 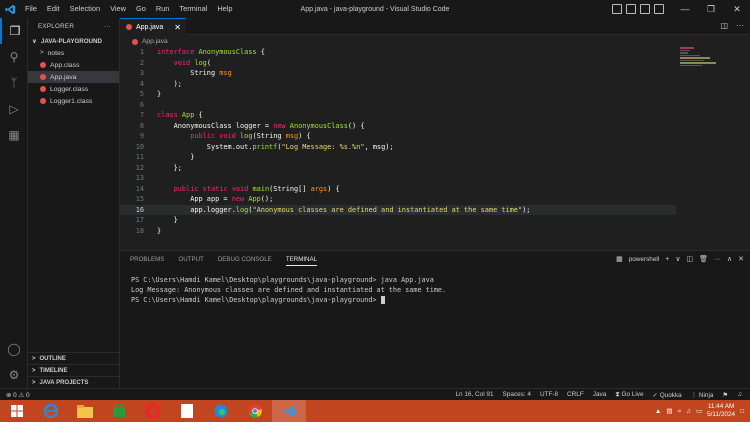 I want to click on battery-icon: ▭, so click(x=699, y=411).